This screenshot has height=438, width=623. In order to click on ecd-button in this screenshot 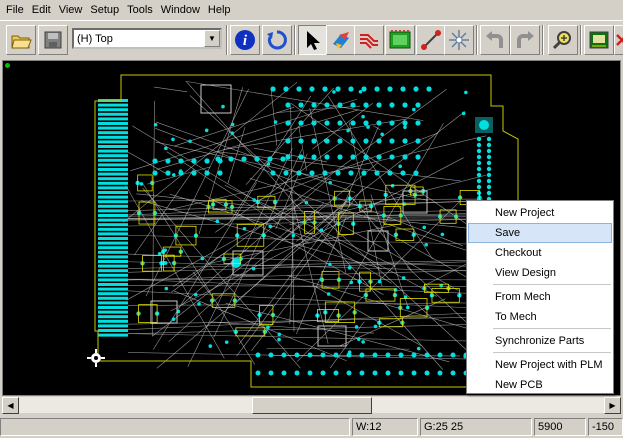, I will do `click(459, 40)`.